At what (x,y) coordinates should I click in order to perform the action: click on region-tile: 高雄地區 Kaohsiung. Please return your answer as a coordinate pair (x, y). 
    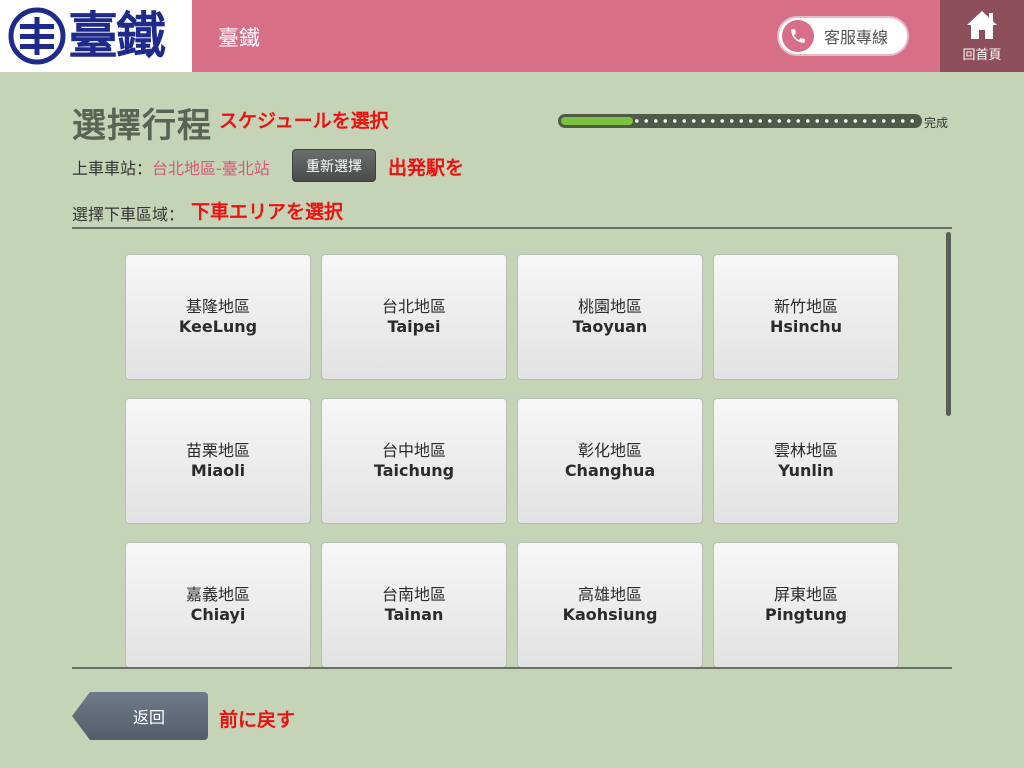
    Looking at the image, I should click on (610, 604).